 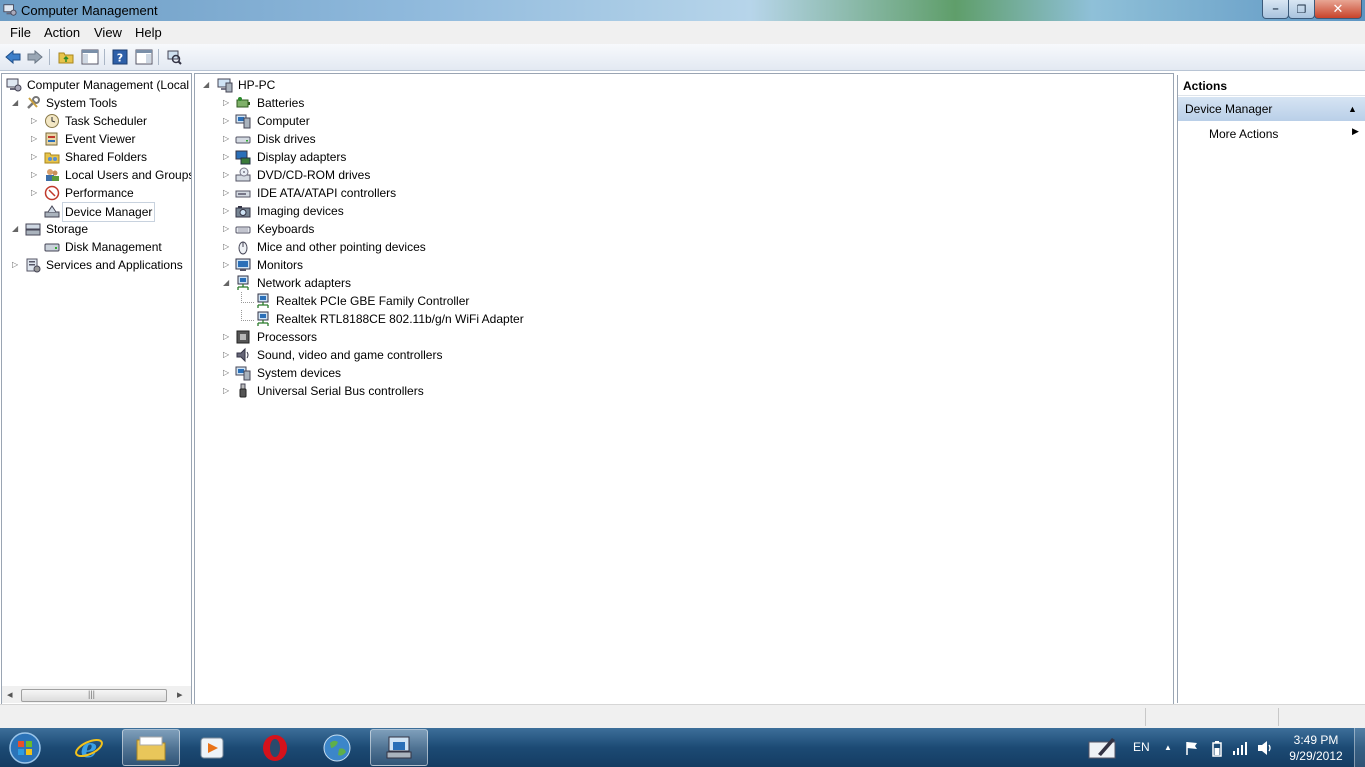 I want to click on show-desktop-button, so click(x=1359, y=747).